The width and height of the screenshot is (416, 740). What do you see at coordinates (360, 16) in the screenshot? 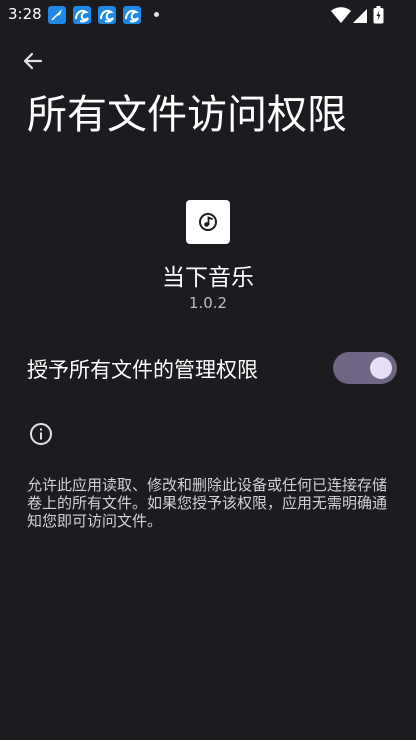
I see `signal-icon` at bounding box center [360, 16].